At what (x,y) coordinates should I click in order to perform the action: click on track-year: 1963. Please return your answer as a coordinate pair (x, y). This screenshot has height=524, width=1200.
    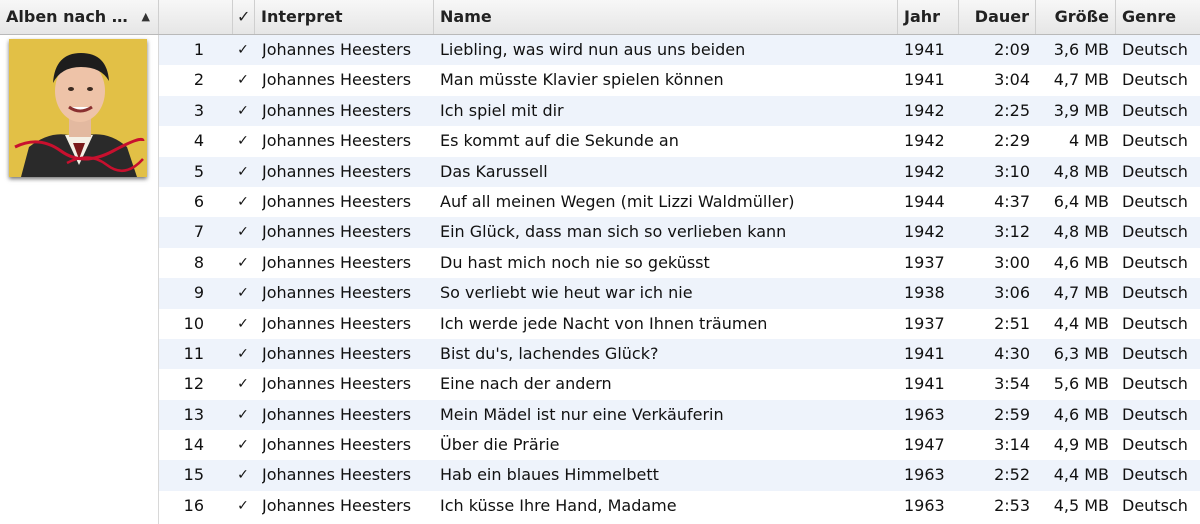
    Looking at the image, I should click on (924, 475).